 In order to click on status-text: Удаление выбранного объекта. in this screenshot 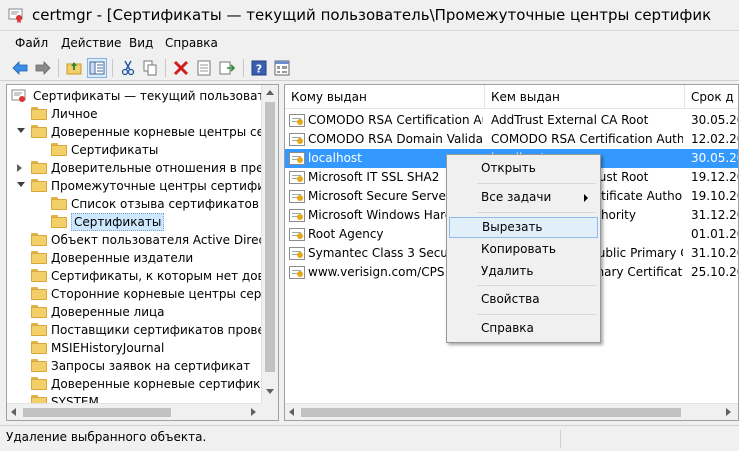, I will do `click(106, 437)`.